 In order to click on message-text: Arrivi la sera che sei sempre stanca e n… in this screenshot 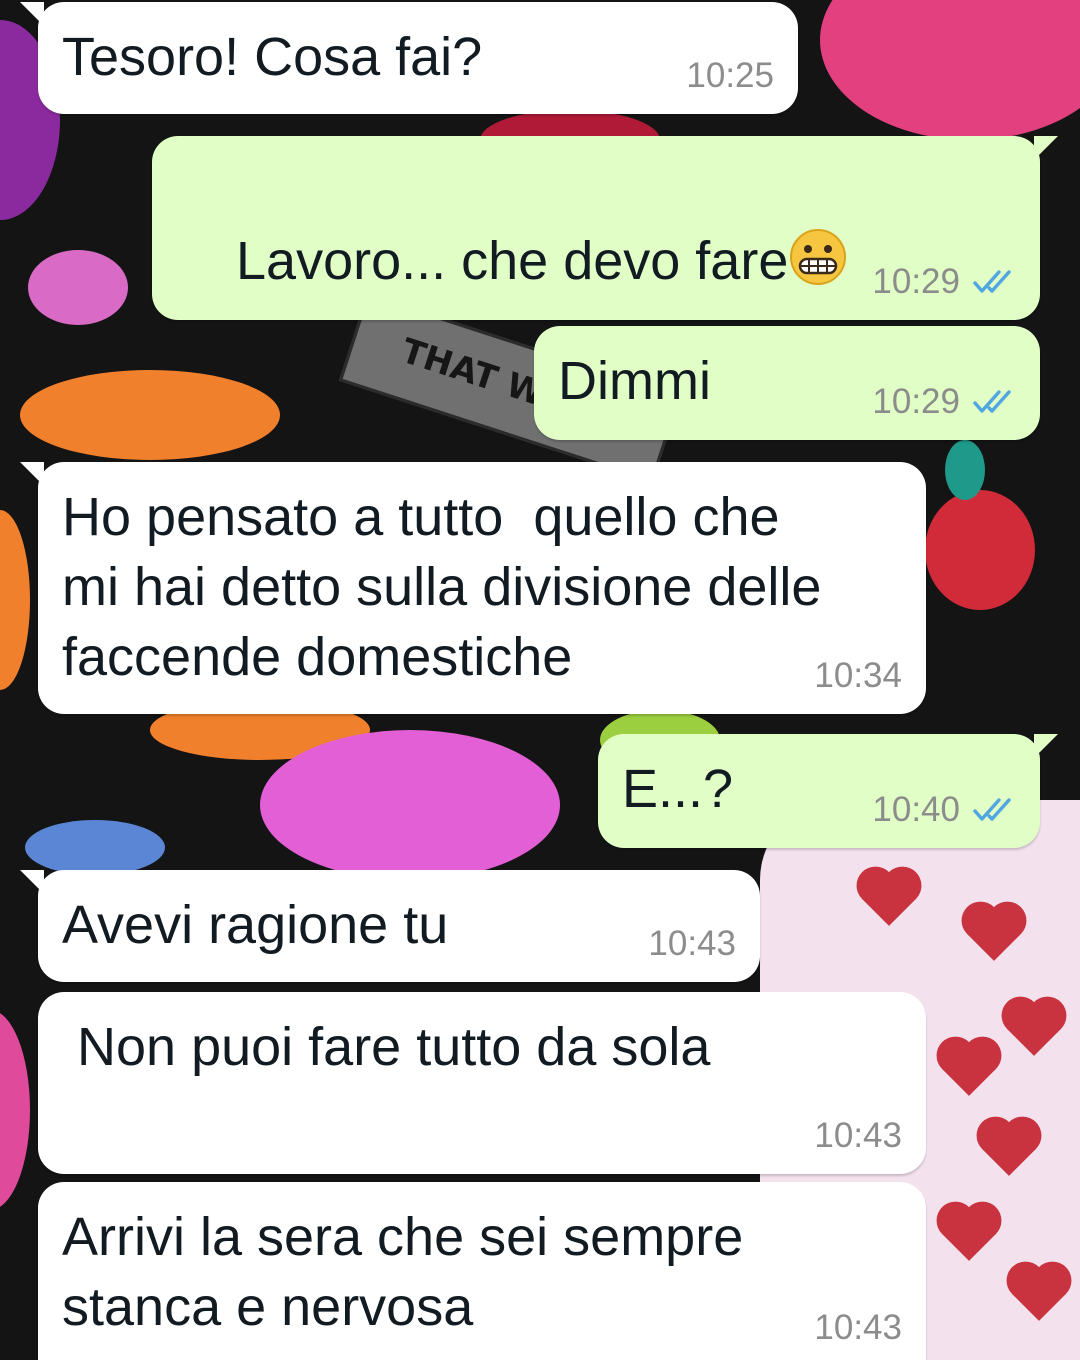, I will do `click(403, 1272)`.